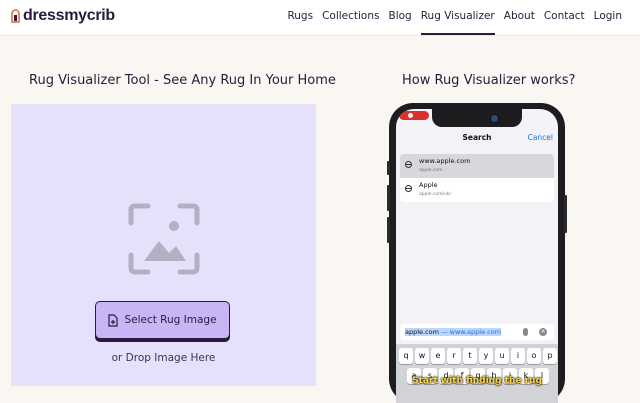  I want to click on recording-indicator-icon, so click(414, 115).